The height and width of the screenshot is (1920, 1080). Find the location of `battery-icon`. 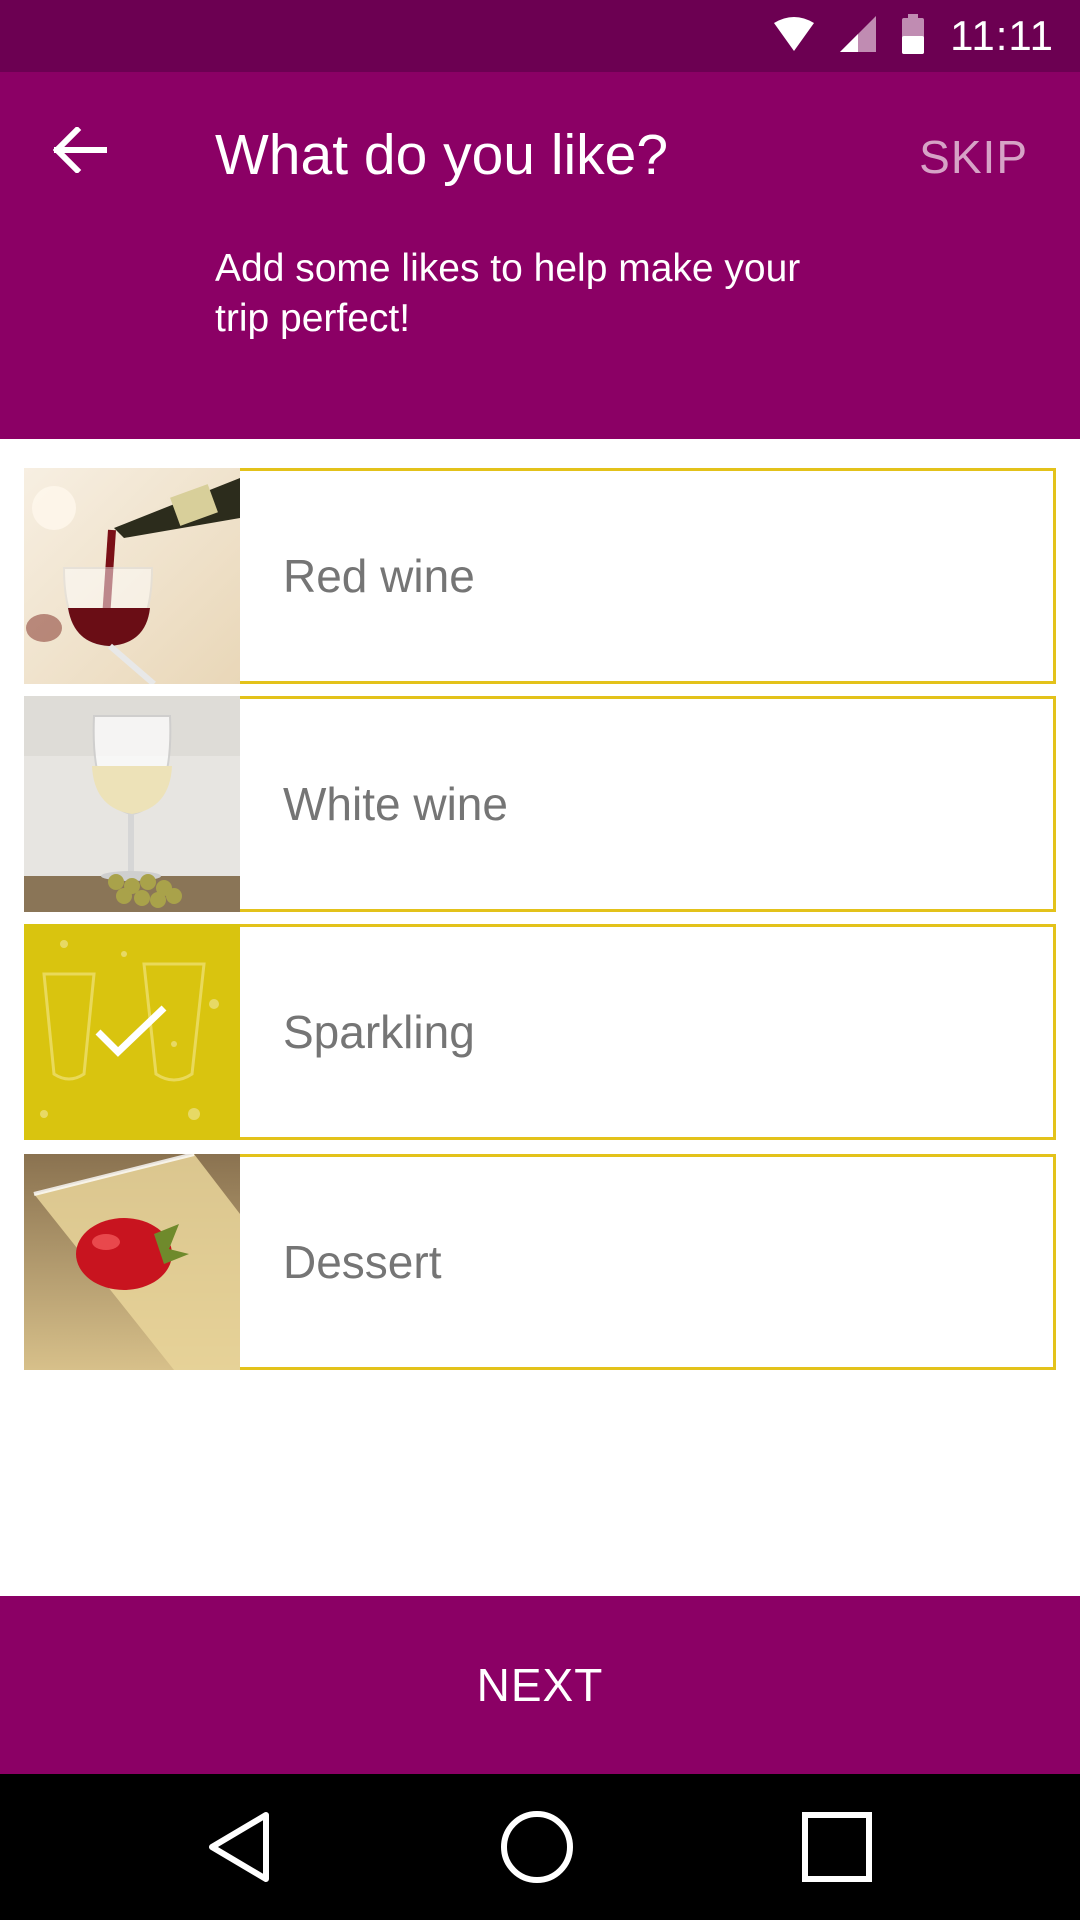

battery-icon is located at coordinates (913, 36).